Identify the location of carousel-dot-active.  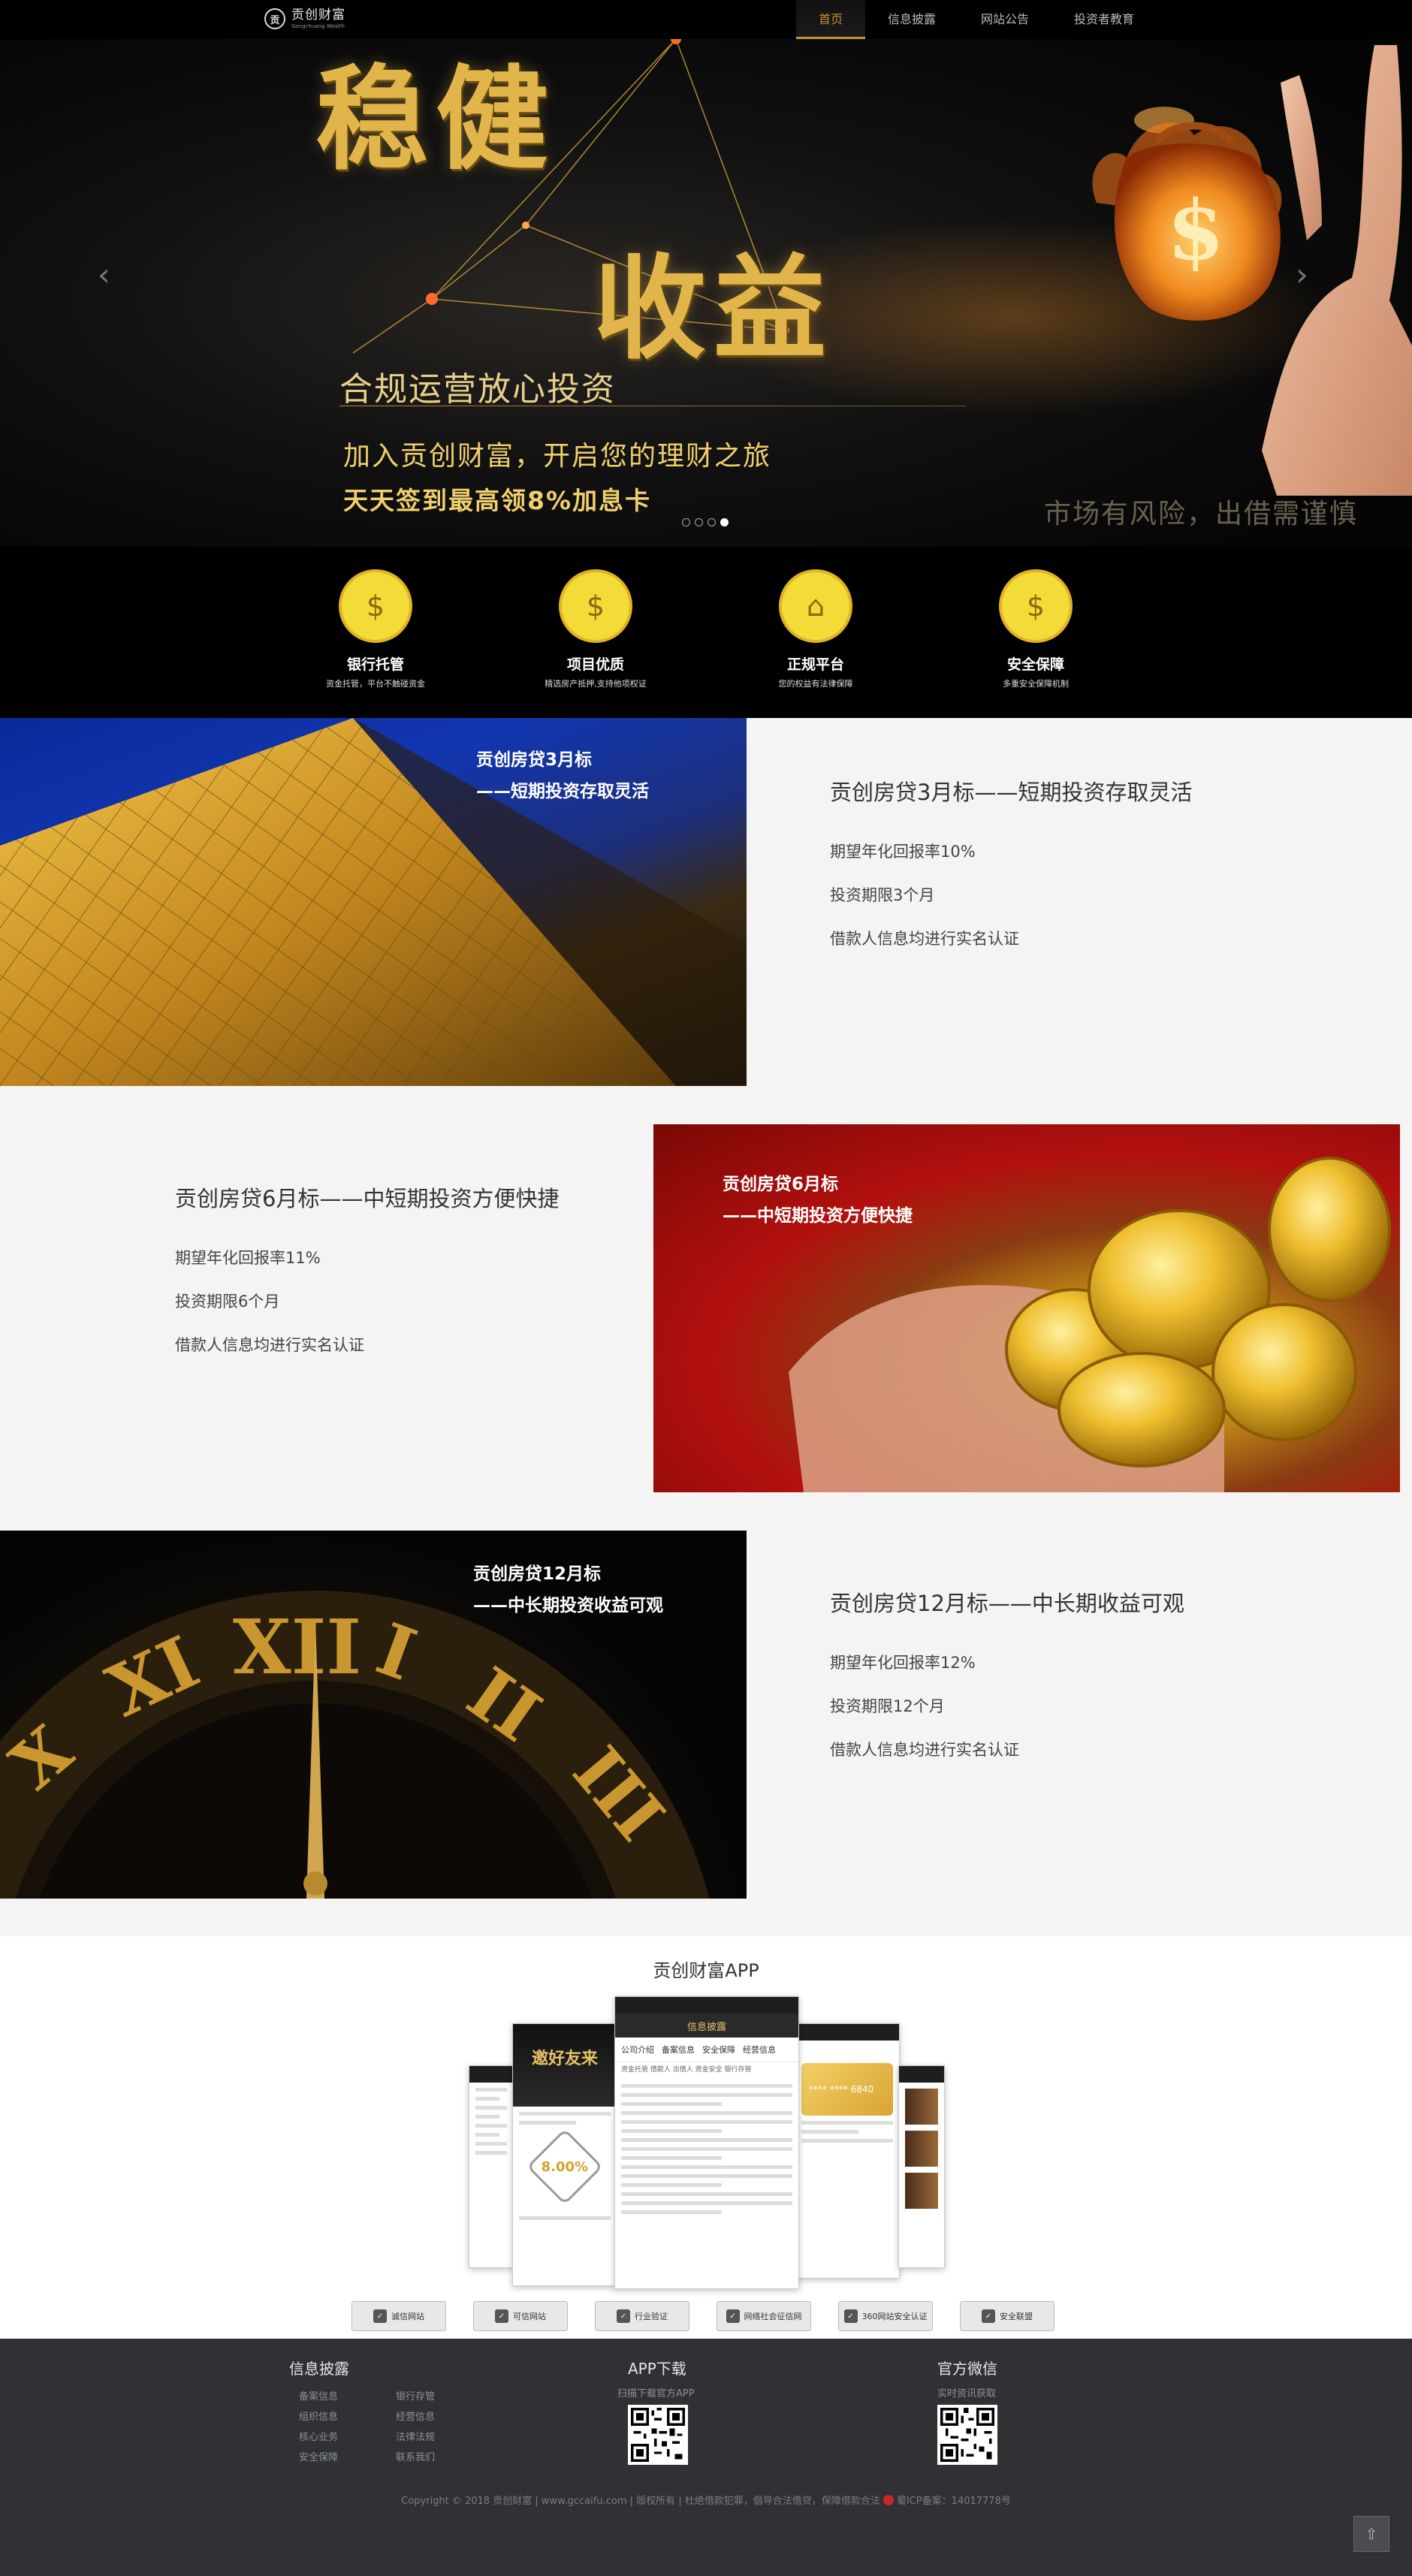
(724, 522).